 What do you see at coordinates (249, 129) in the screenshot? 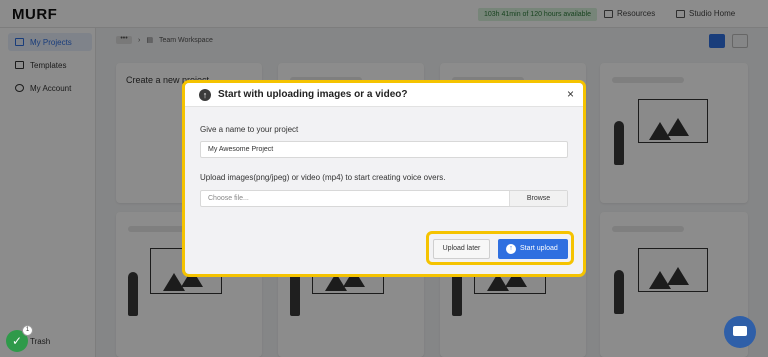
I see `project-name-label: Give a name to your project` at bounding box center [249, 129].